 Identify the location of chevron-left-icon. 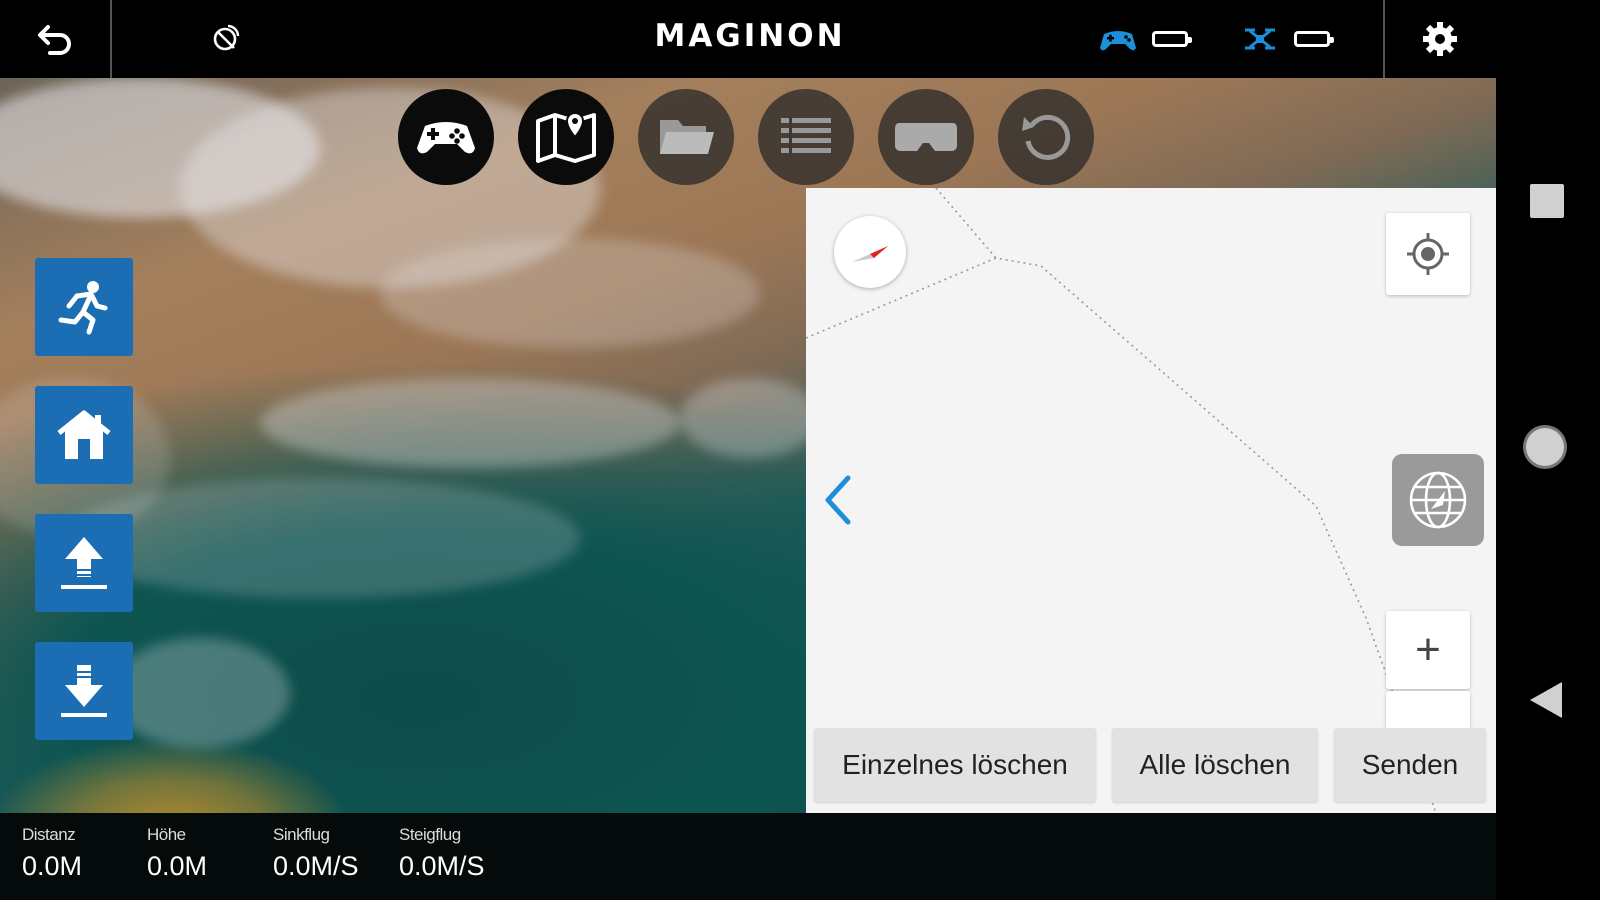
(838, 500).